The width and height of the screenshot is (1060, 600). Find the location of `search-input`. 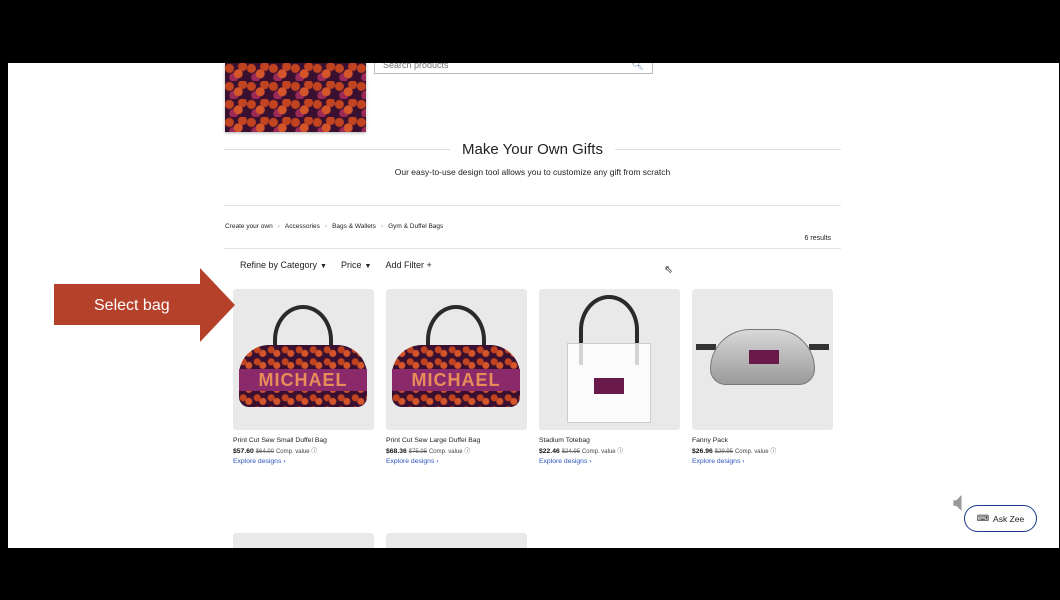

search-input is located at coordinates (503, 66).